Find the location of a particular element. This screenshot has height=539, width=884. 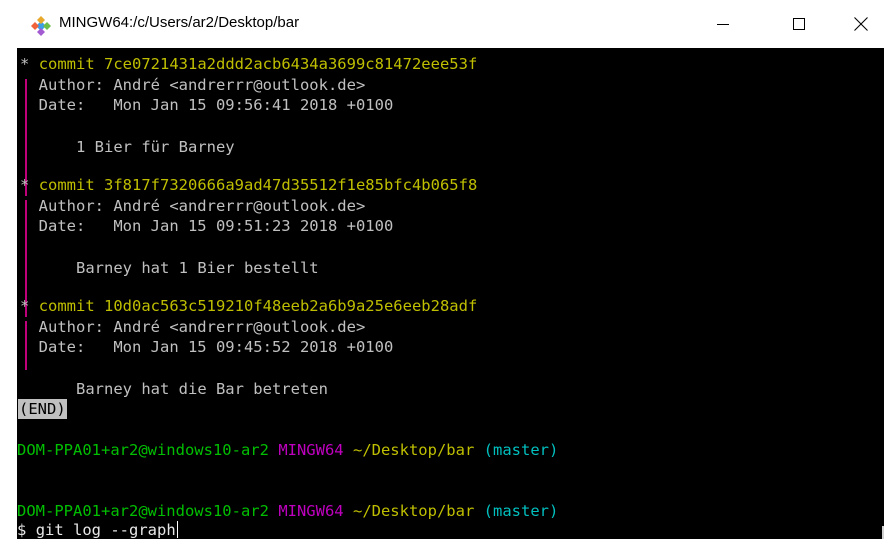

commit-message: Barney hat die Bar betreten is located at coordinates (174, 389).